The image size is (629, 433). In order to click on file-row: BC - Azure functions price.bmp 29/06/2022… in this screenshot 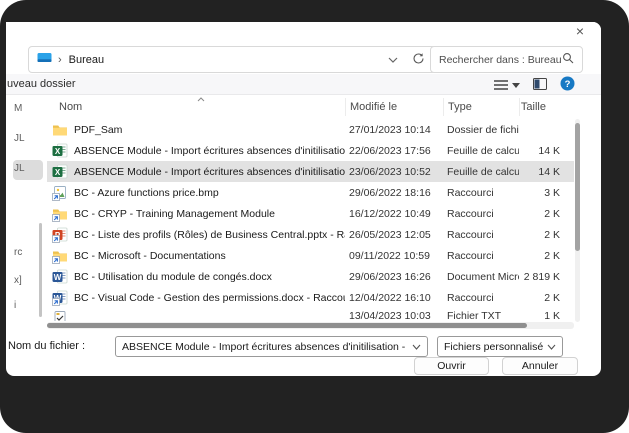, I will do `click(310, 192)`.